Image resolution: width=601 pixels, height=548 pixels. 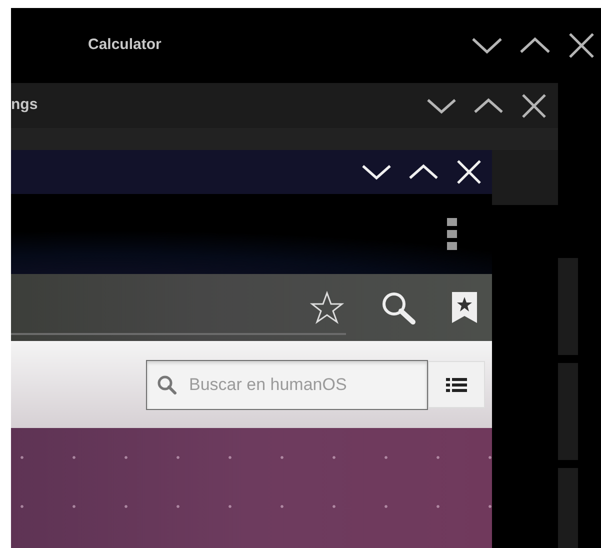 I want to click on bookmark-star-icon, so click(x=464, y=307).